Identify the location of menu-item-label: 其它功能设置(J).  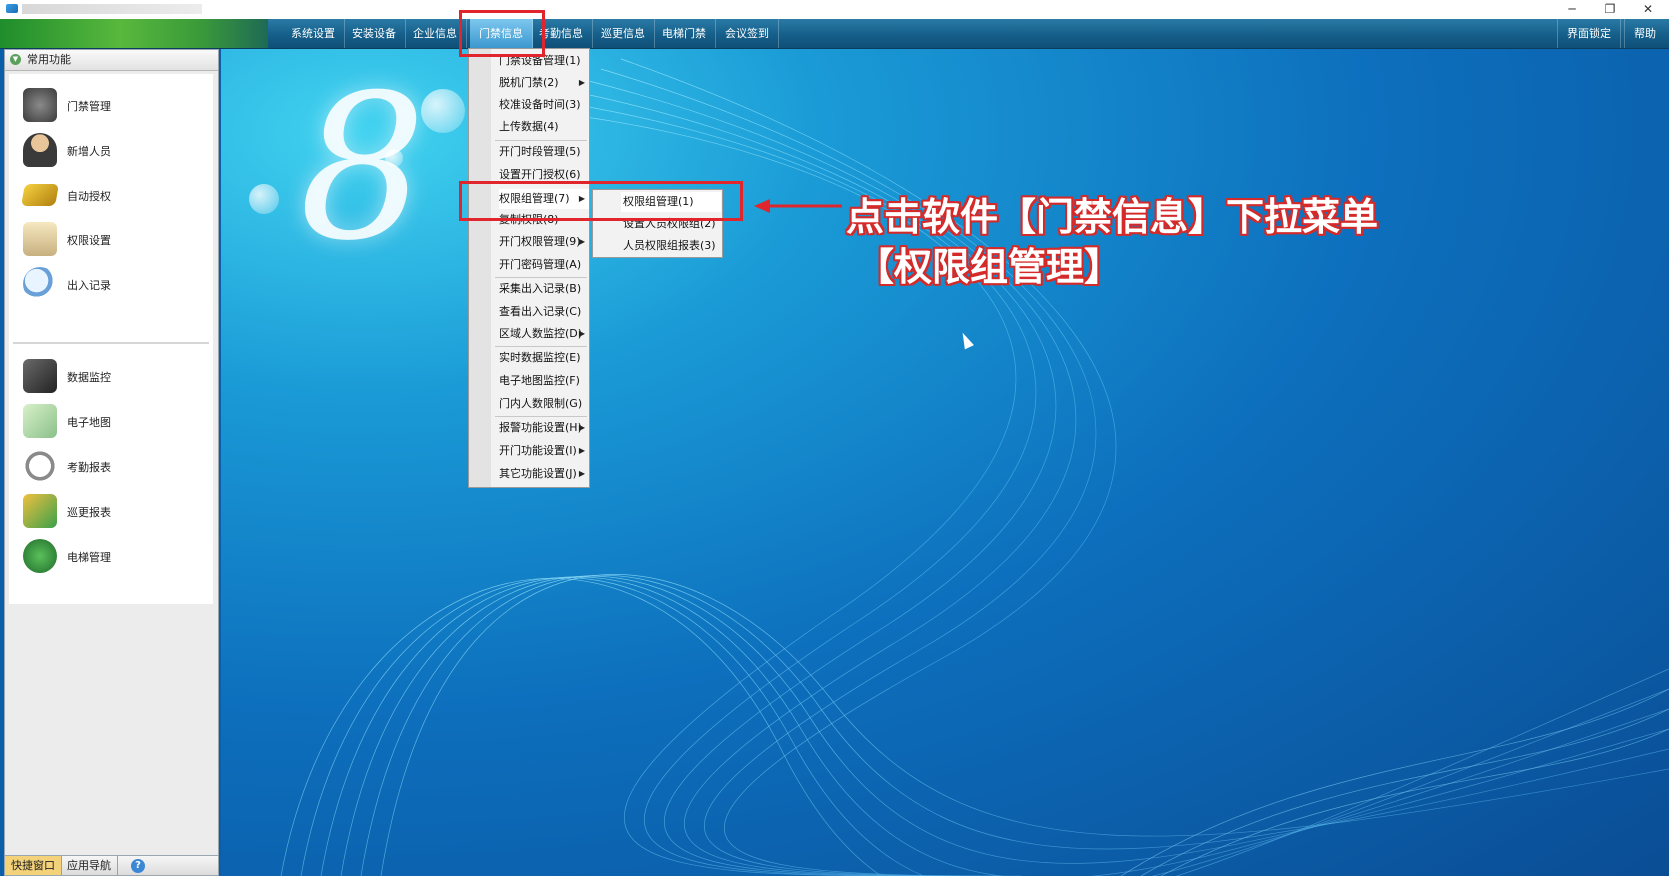
(538, 473).